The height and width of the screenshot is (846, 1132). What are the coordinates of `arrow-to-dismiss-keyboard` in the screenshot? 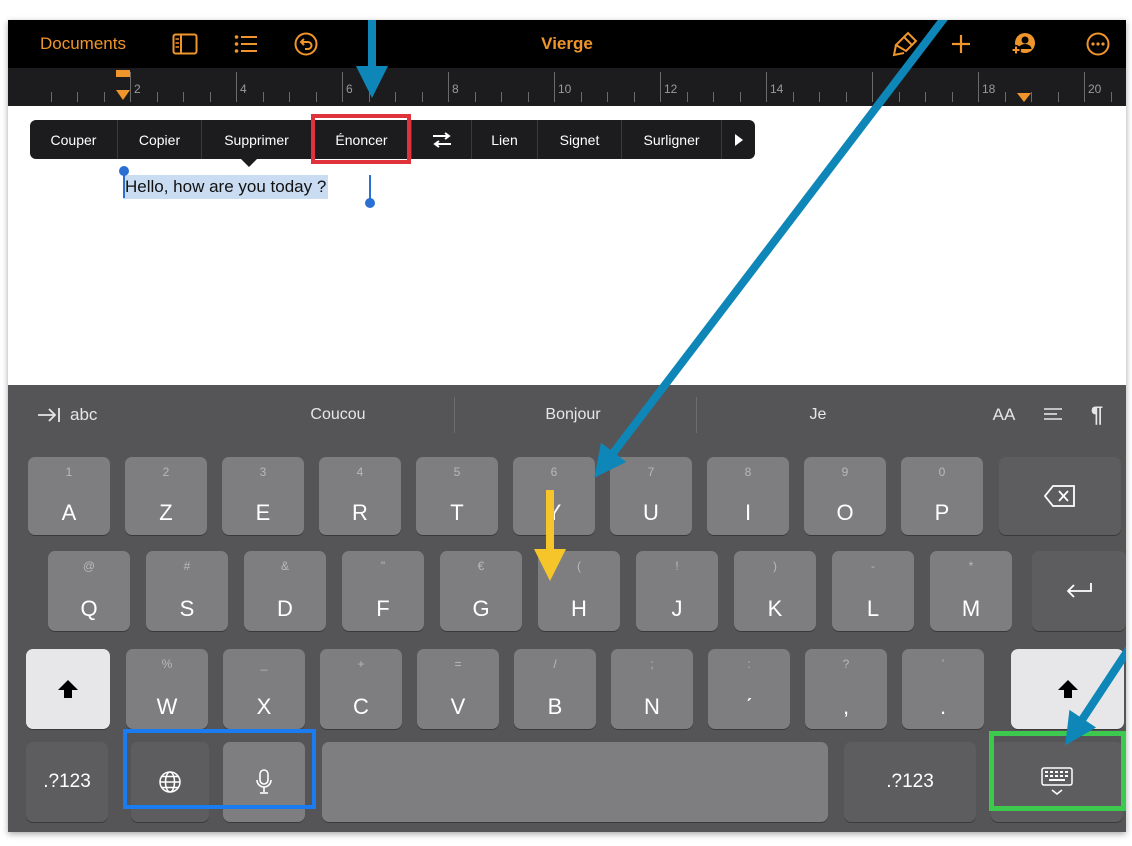 It's located at (1095, 695).